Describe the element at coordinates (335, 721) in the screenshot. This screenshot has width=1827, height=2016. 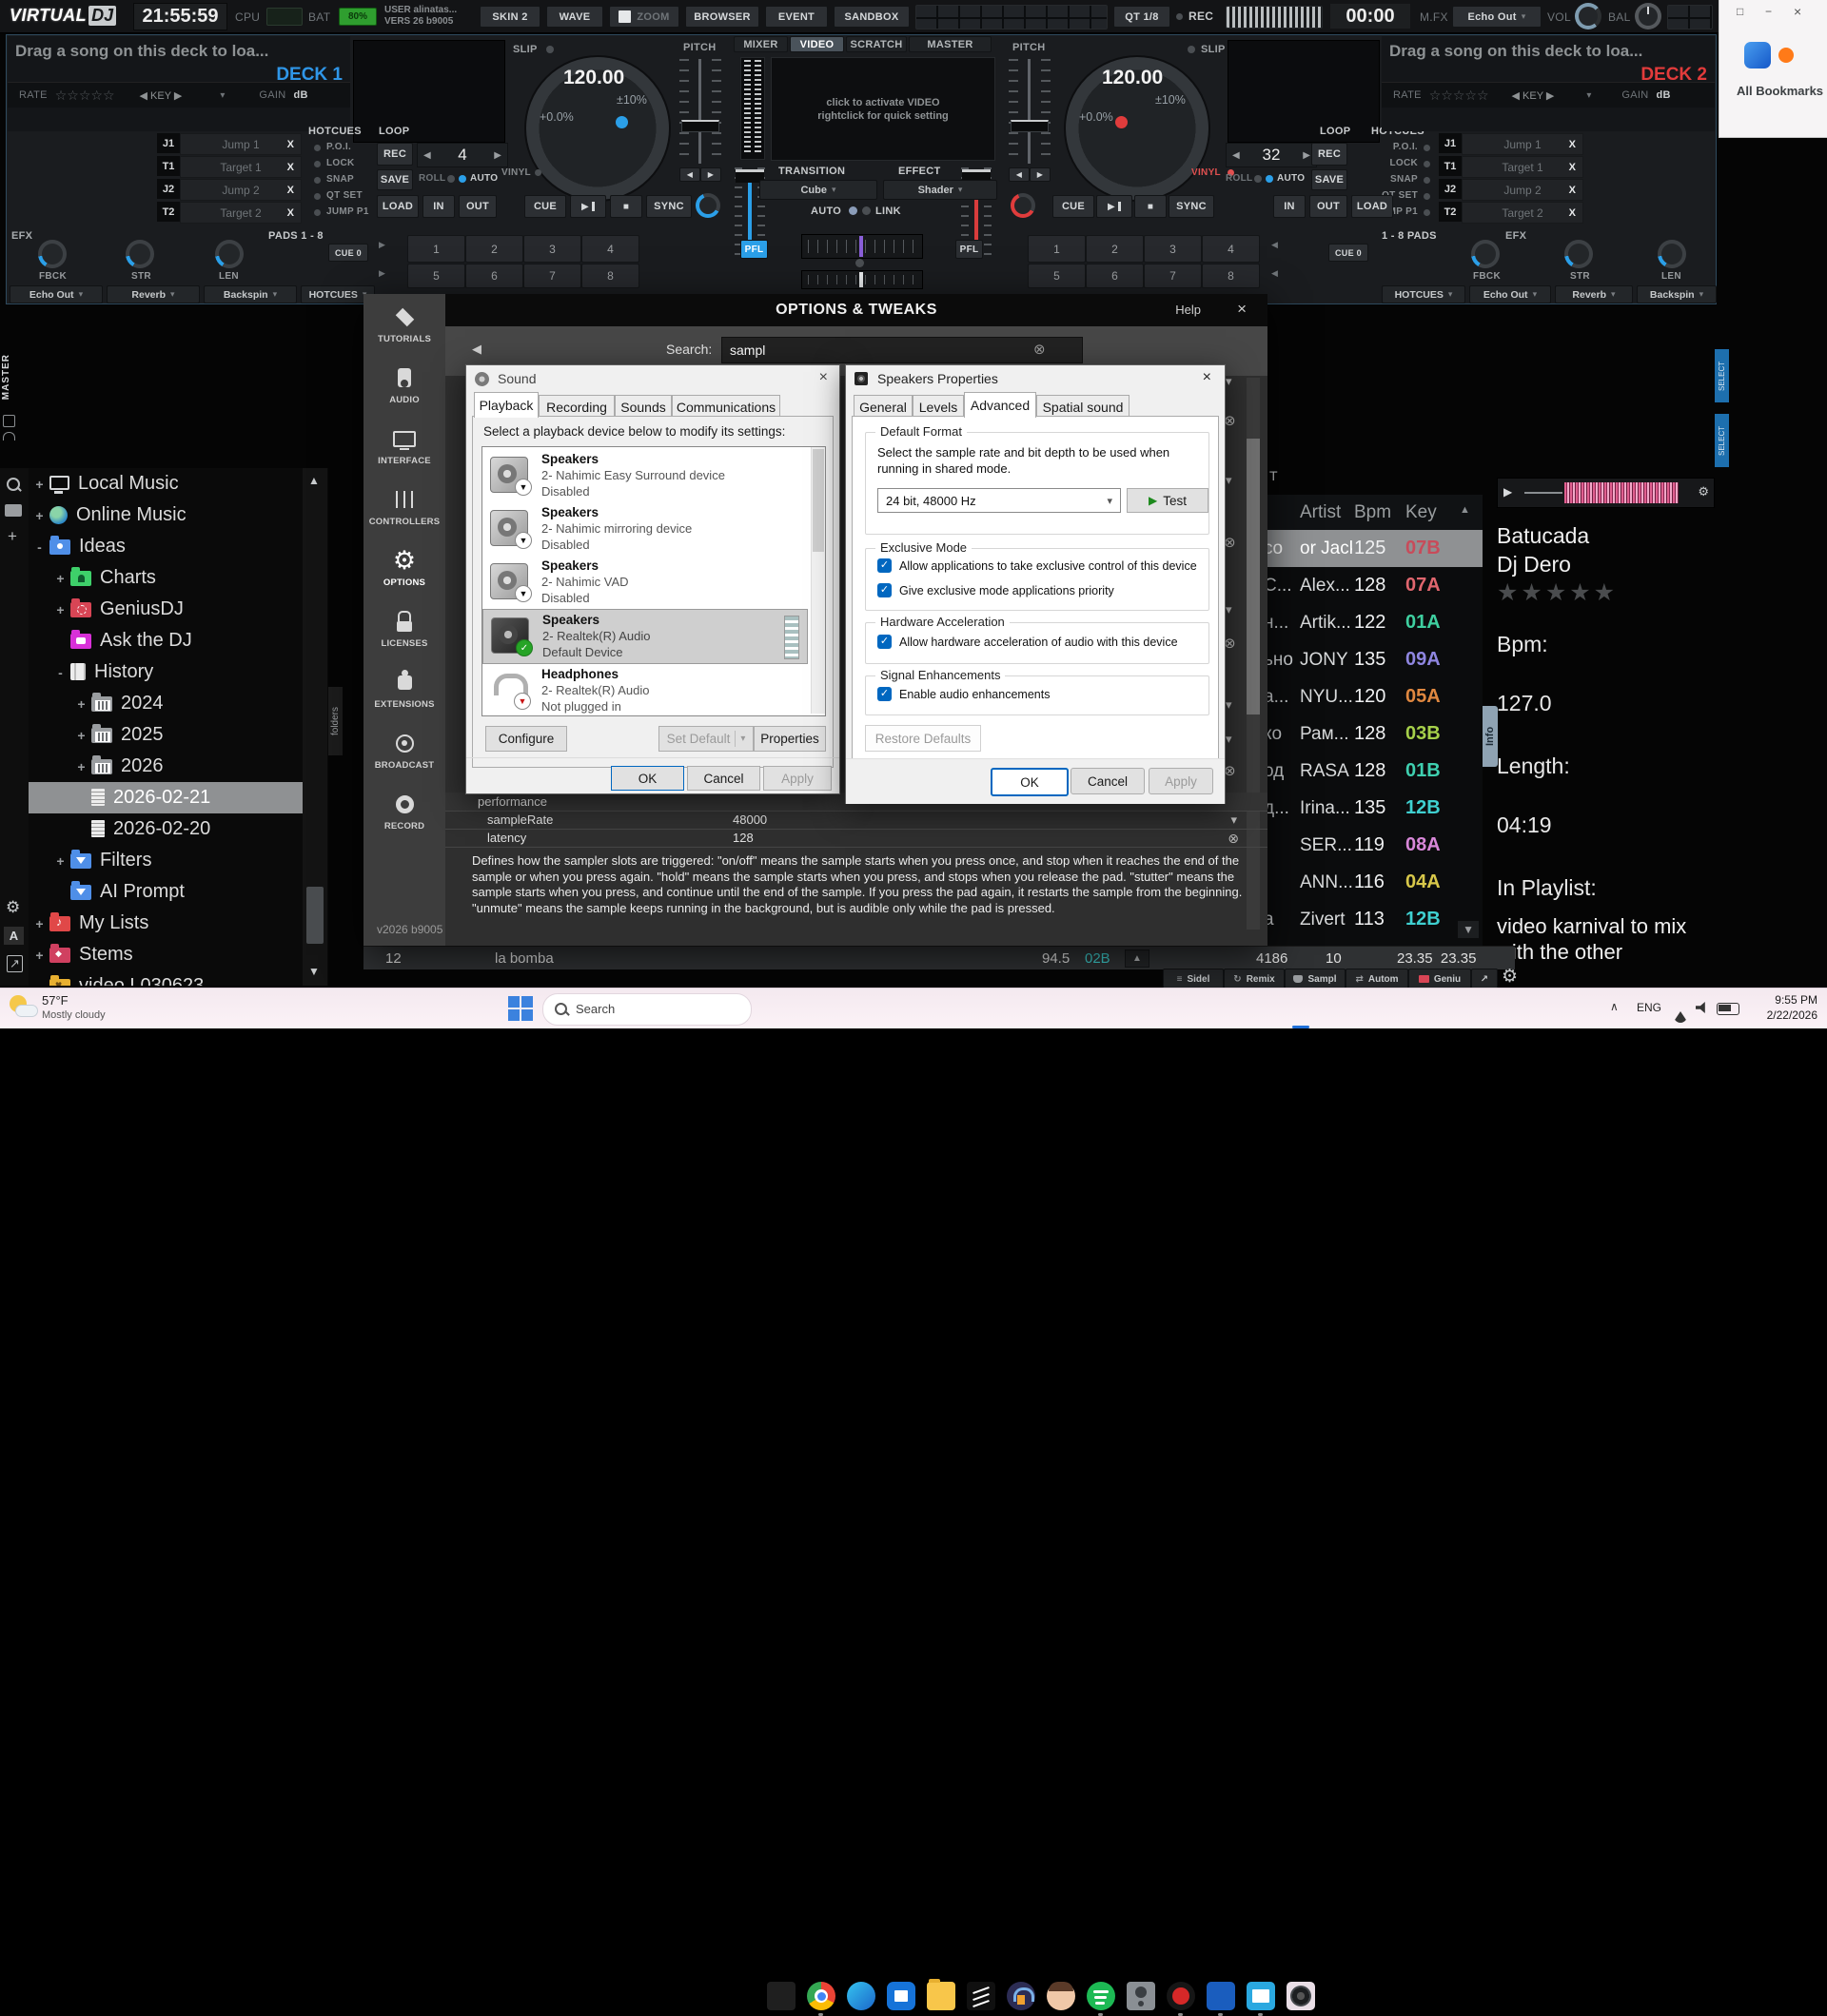
I see `folders-tab: folders` at that location.